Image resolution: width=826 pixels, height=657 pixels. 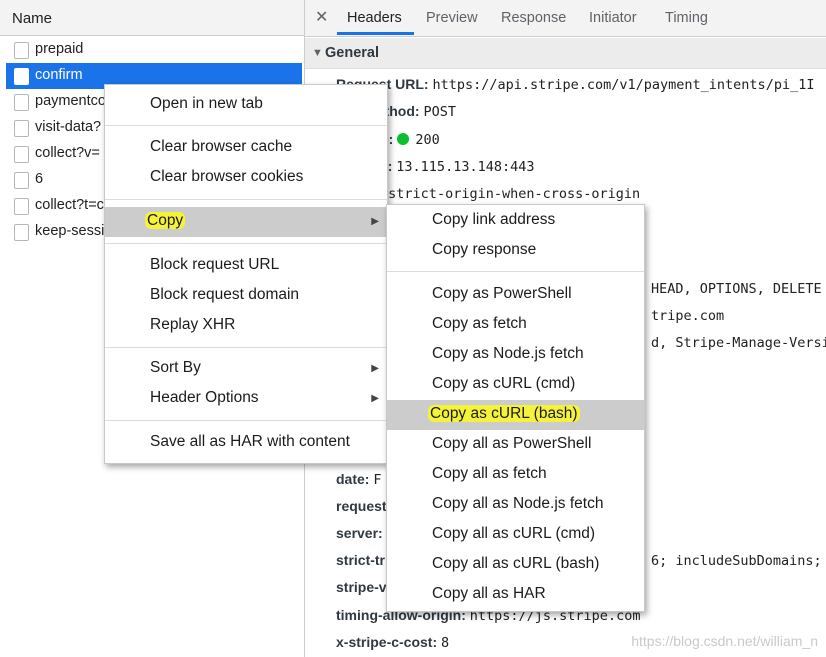 What do you see at coordinates (427, 140) in the screenshot?
I see `header-value: 200` at bounding box center [427, 140].